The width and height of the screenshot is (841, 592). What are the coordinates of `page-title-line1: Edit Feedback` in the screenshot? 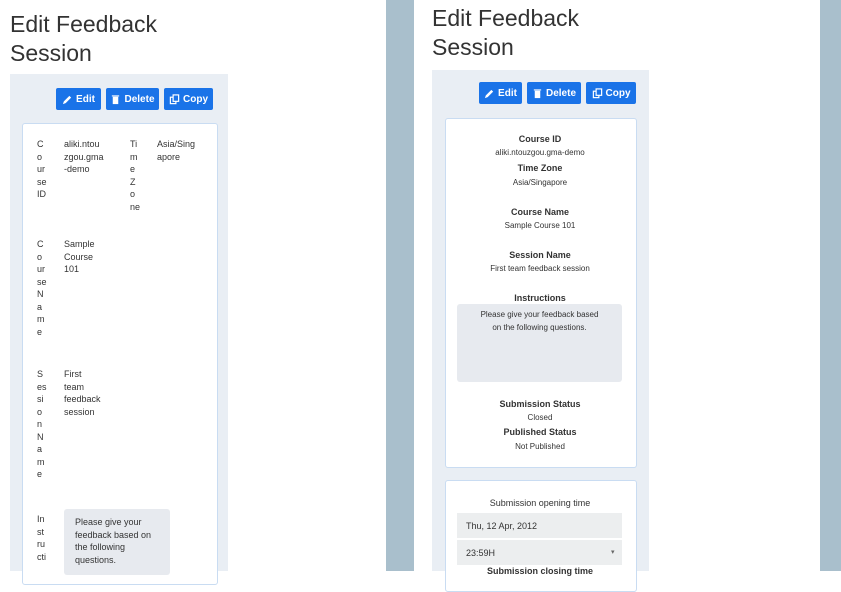 It's located at (84, 24).